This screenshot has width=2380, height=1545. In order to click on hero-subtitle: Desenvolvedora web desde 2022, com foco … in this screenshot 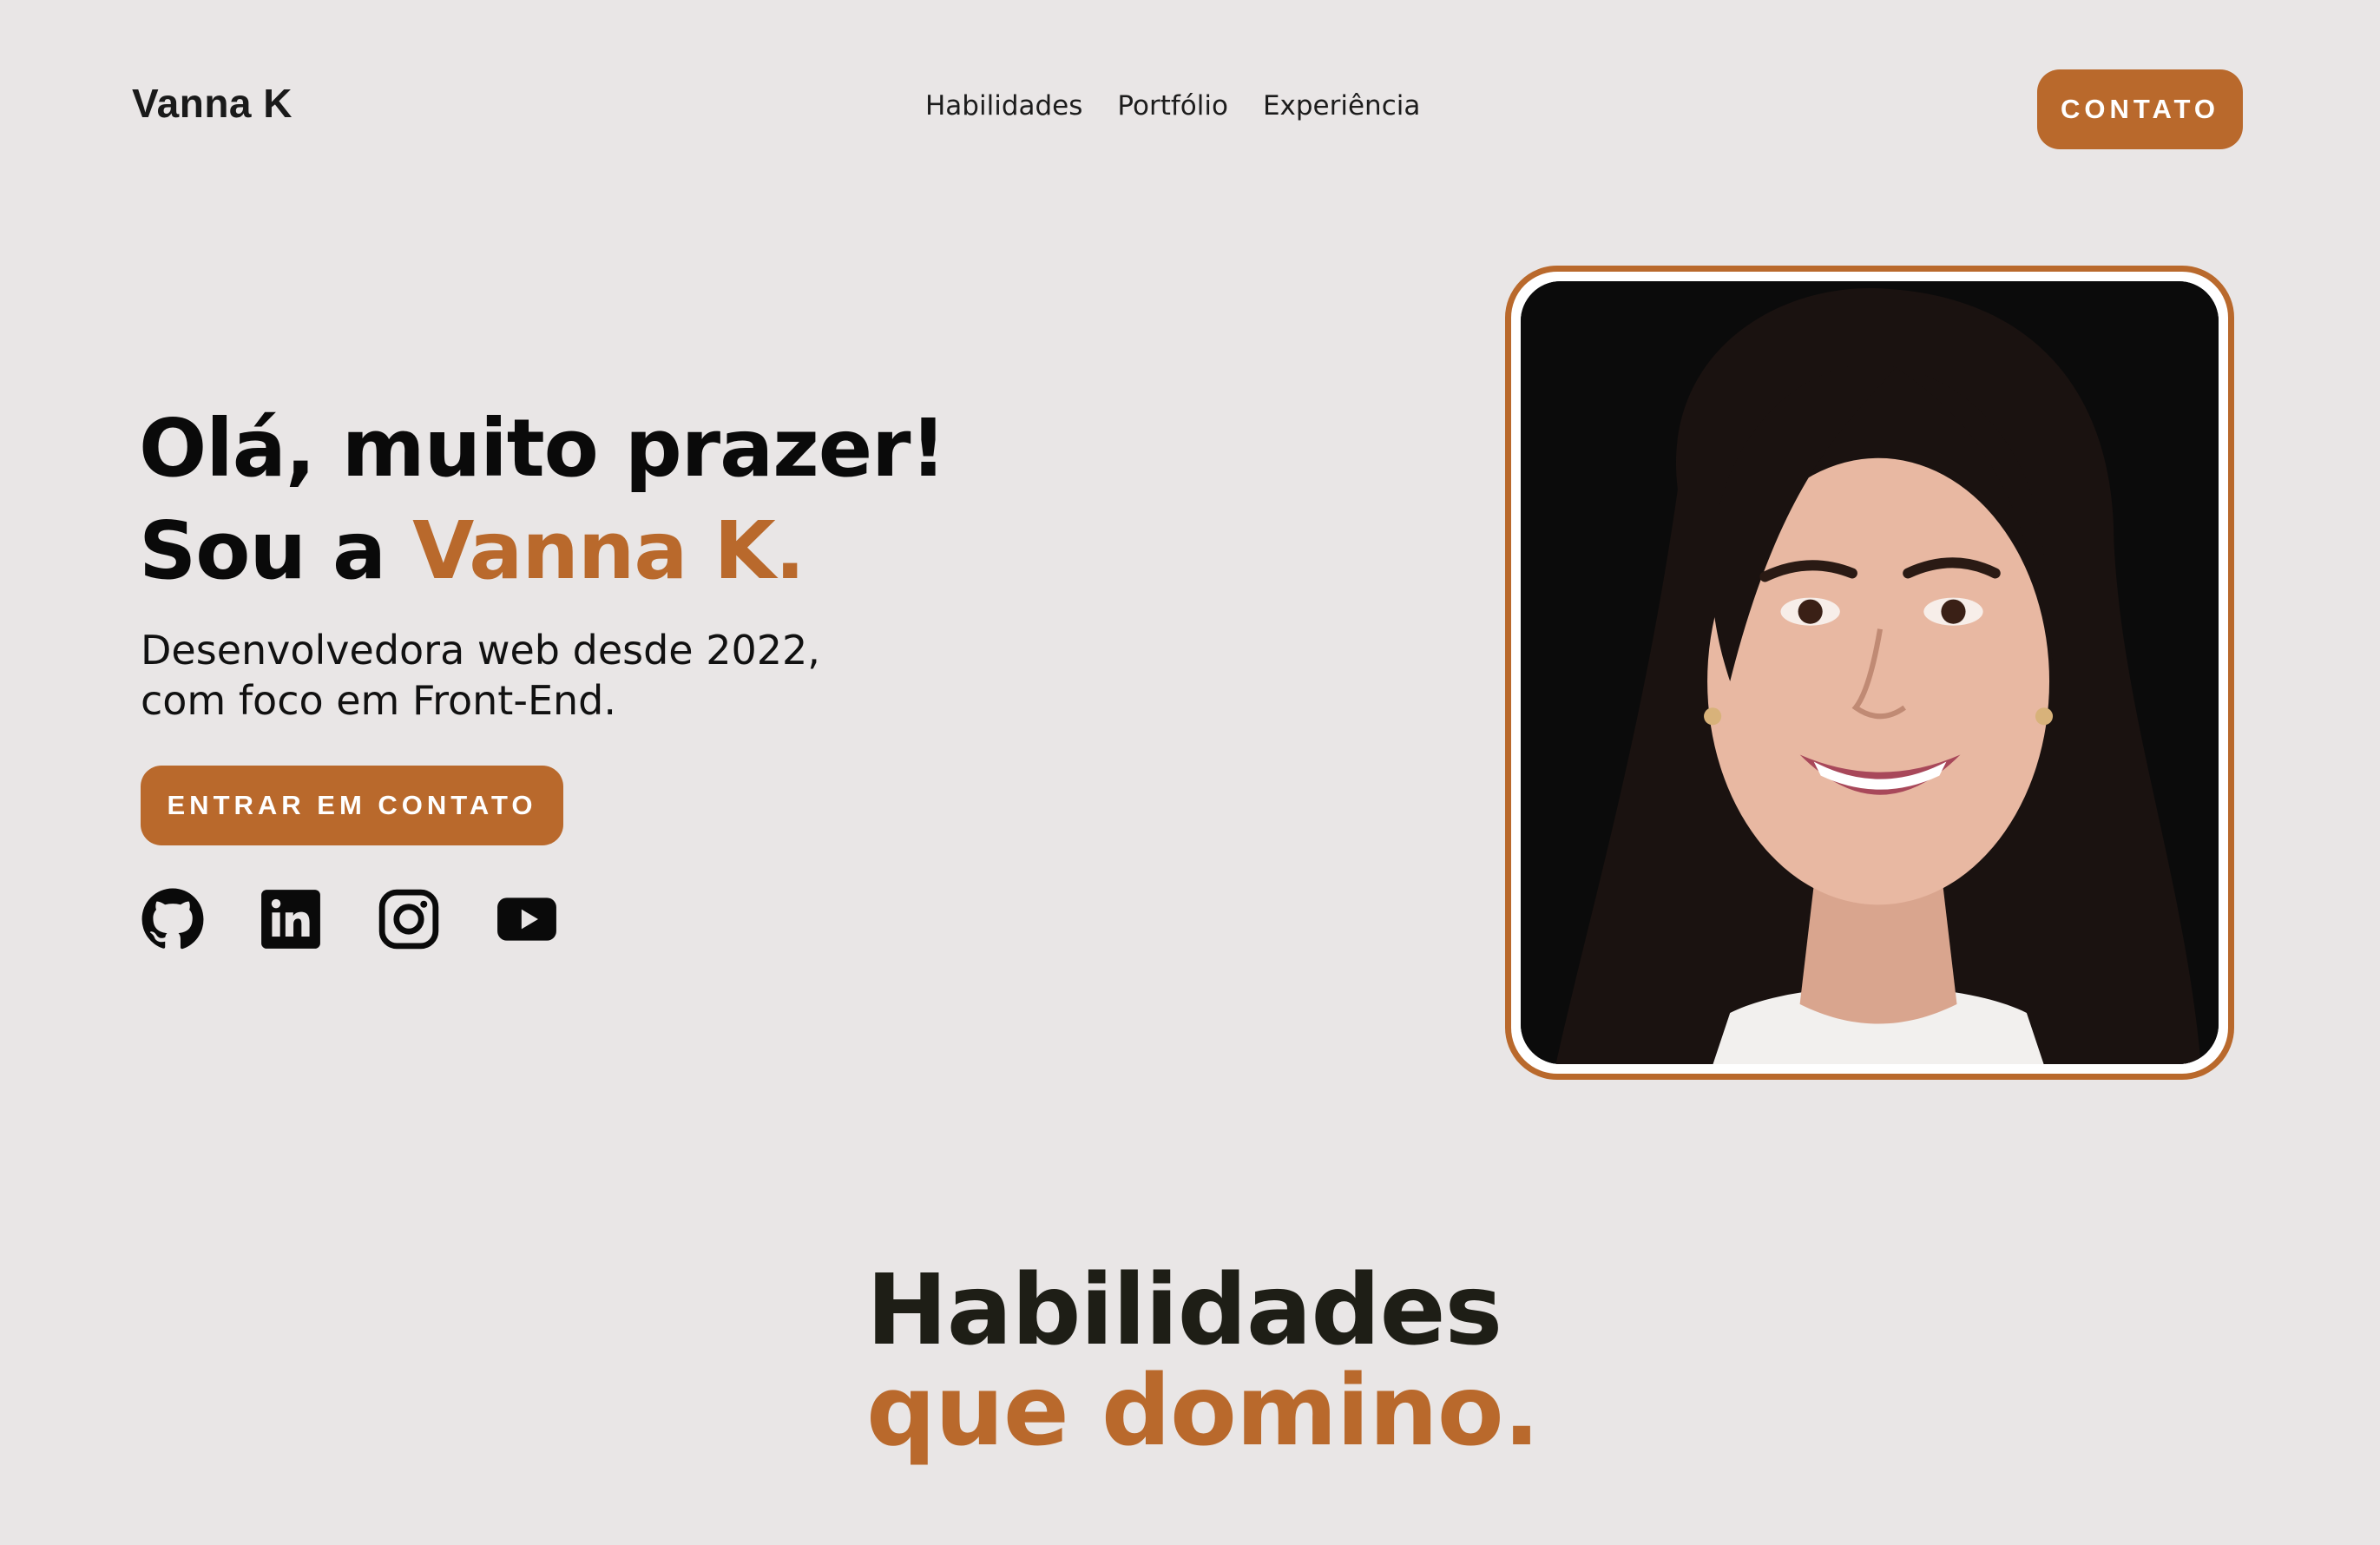, I will do `click(531, 675)`.